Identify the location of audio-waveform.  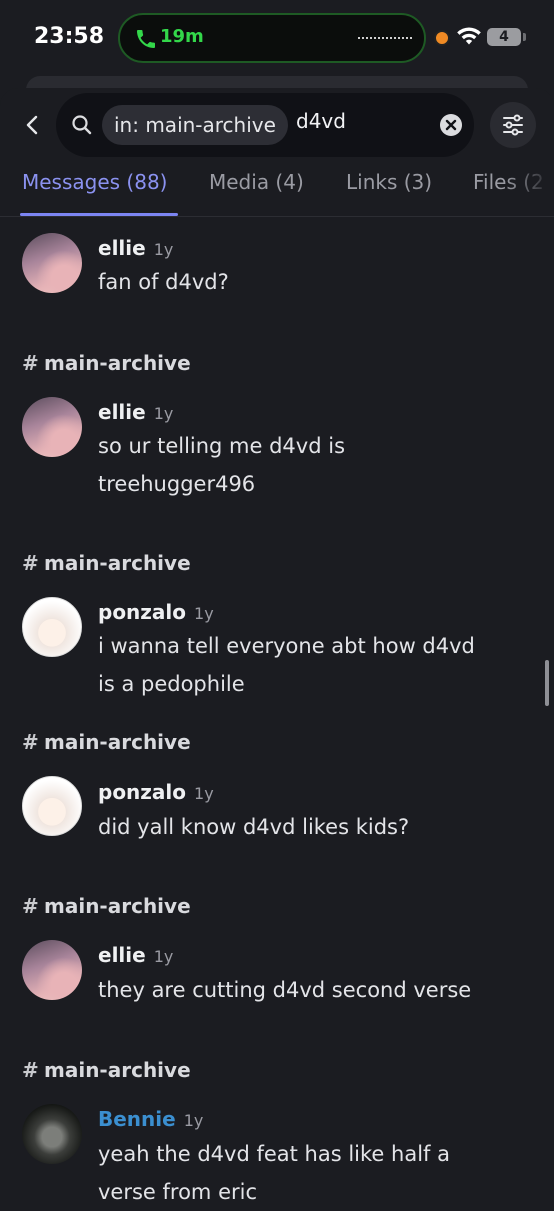
(385, 39).